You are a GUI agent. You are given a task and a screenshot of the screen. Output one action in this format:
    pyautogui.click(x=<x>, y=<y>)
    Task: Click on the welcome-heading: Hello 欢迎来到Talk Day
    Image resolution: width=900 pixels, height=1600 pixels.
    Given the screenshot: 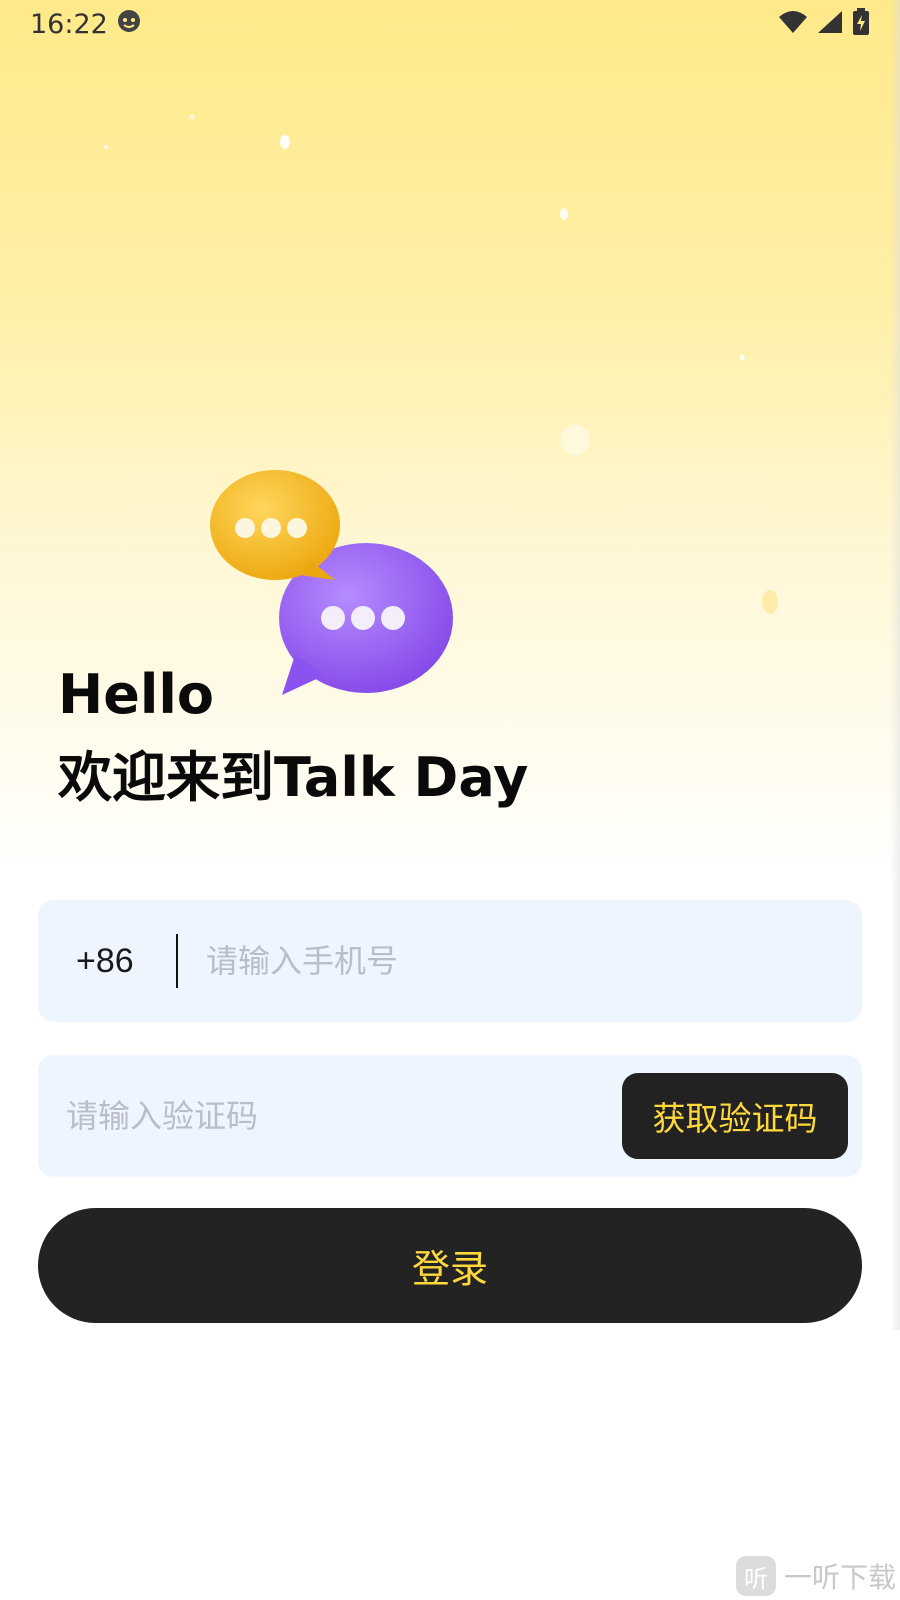 What is the action you would take?
    pyautogui.click(x=293, y=738)
    